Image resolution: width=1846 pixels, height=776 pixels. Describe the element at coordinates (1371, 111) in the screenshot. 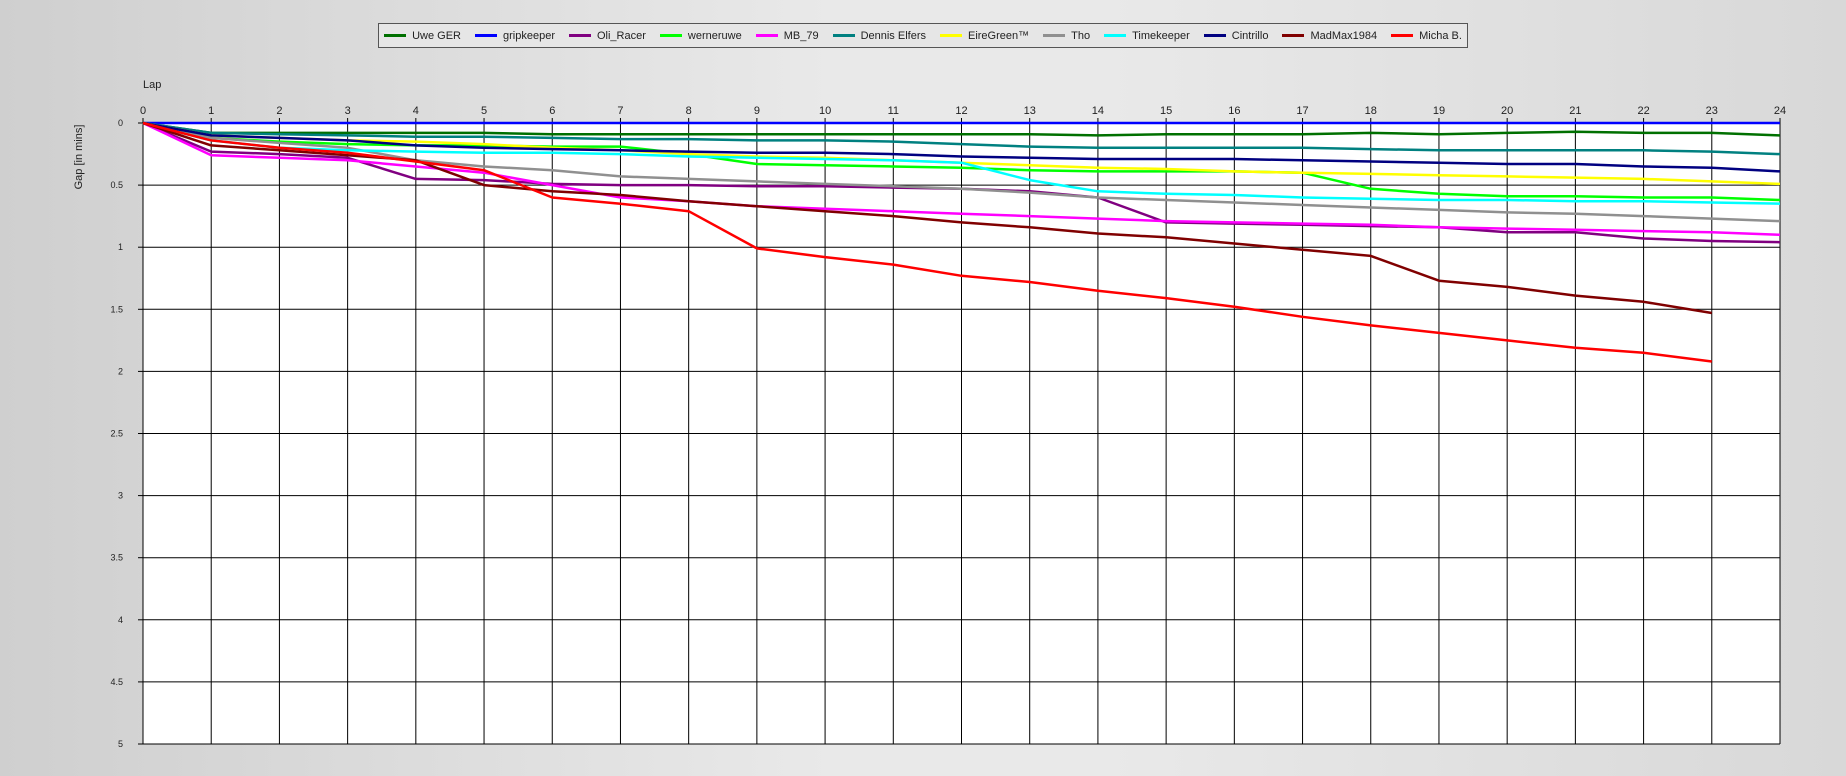

I see `x-tick-label: 18` at that location.